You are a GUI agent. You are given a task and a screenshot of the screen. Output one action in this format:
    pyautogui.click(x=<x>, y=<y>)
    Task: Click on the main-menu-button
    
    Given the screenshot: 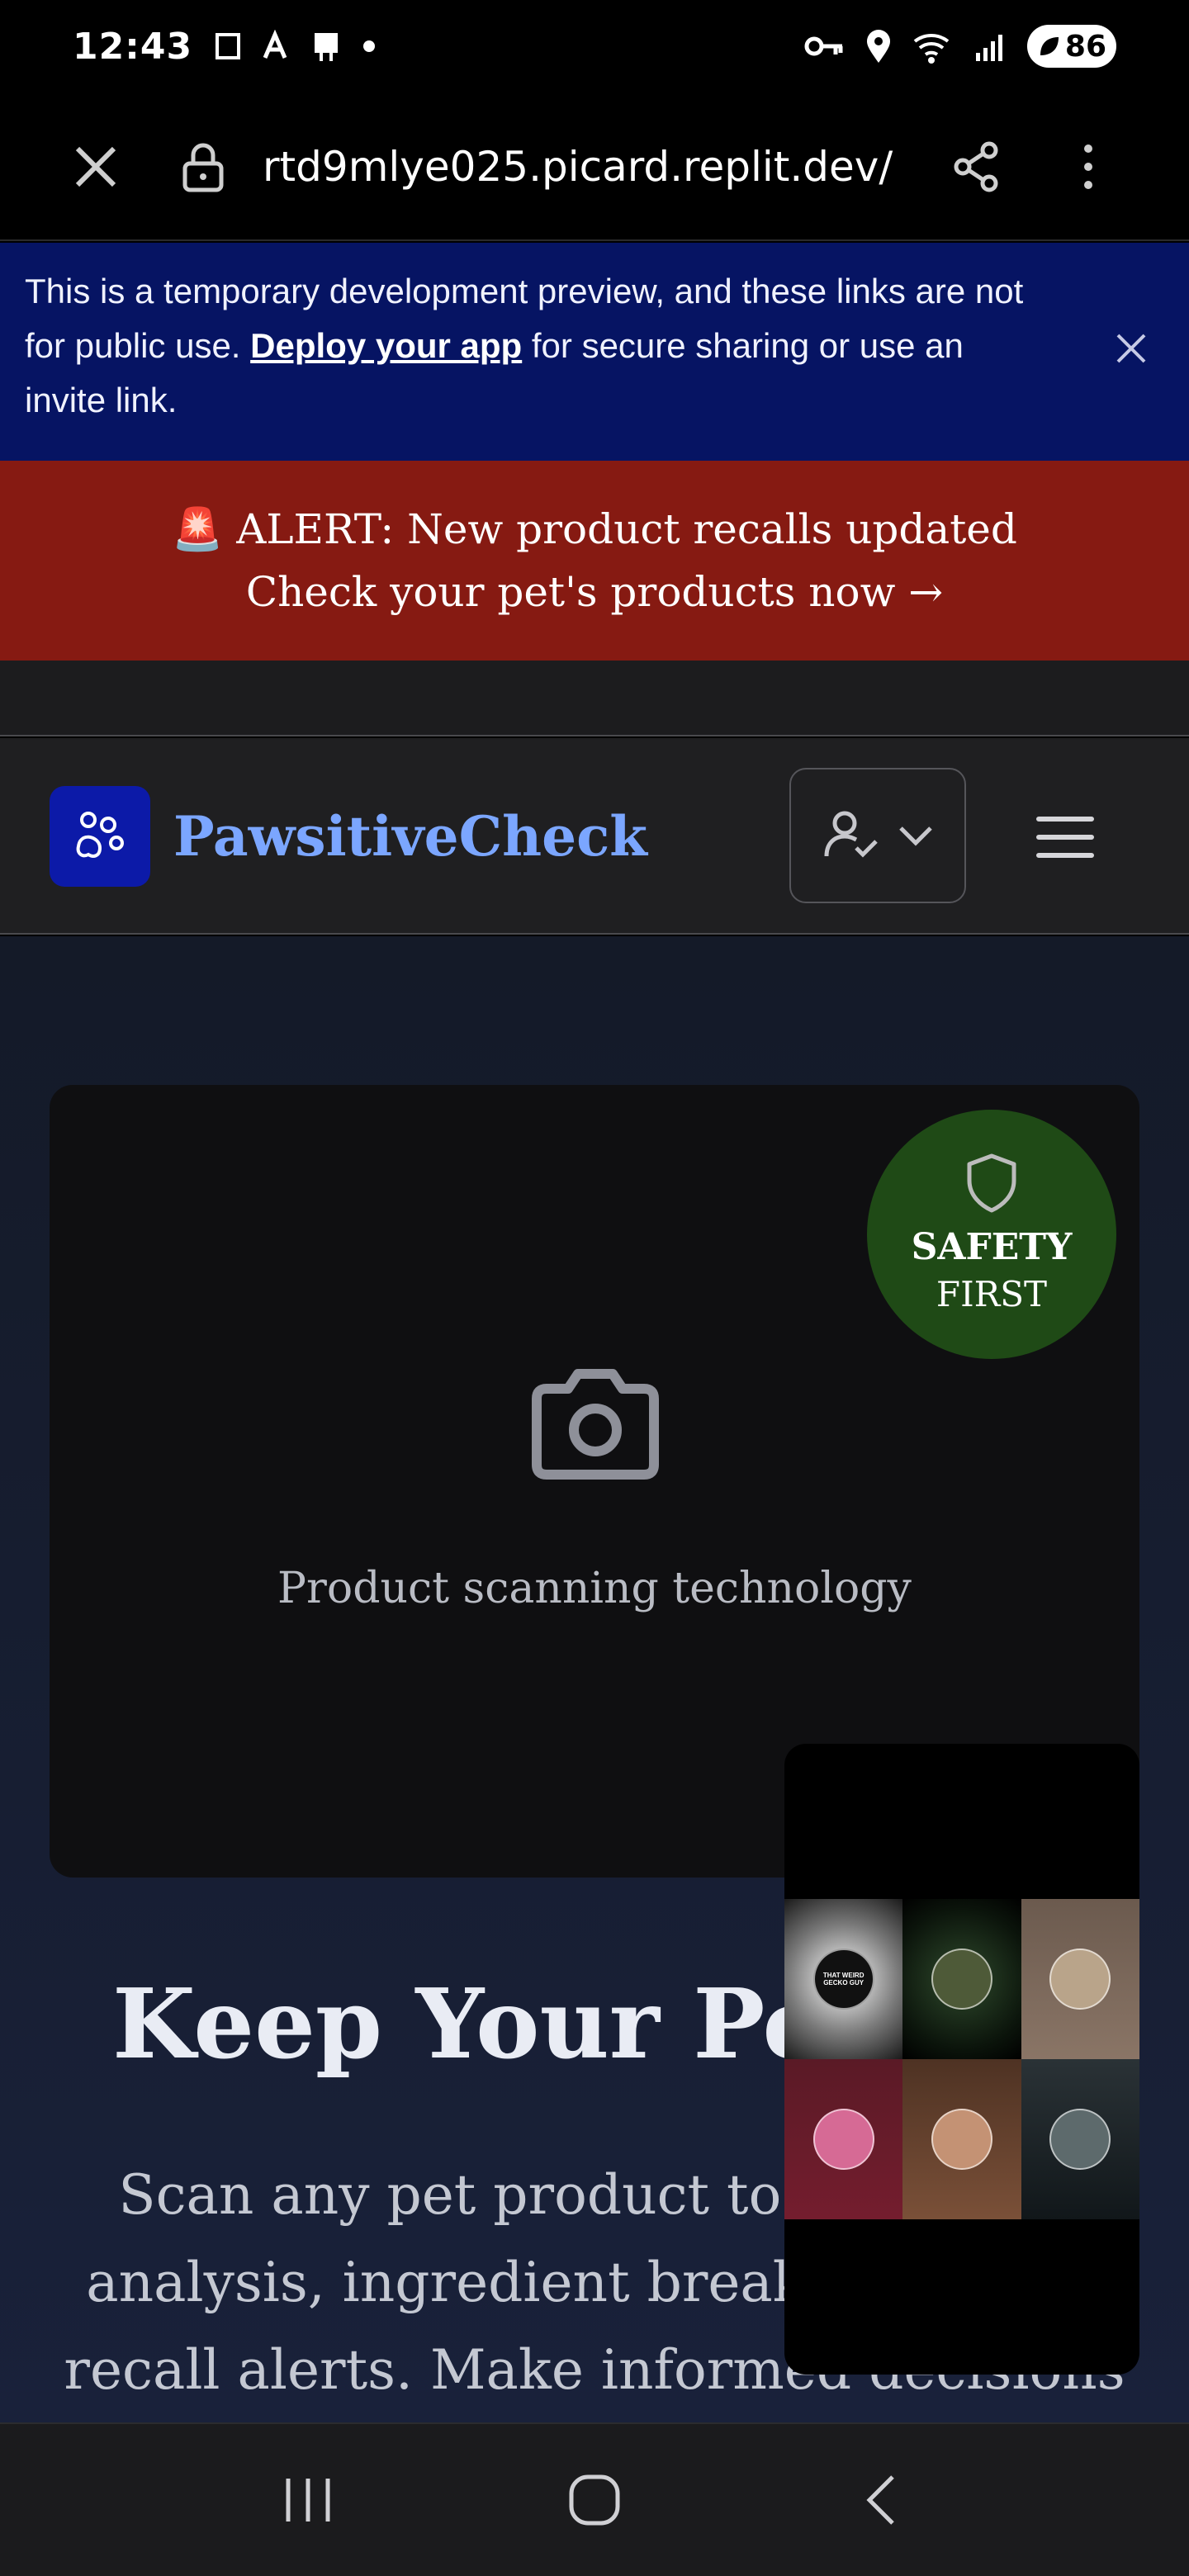 What is the action you would take?
    pyautogui.click(x=1065, y=837)
    